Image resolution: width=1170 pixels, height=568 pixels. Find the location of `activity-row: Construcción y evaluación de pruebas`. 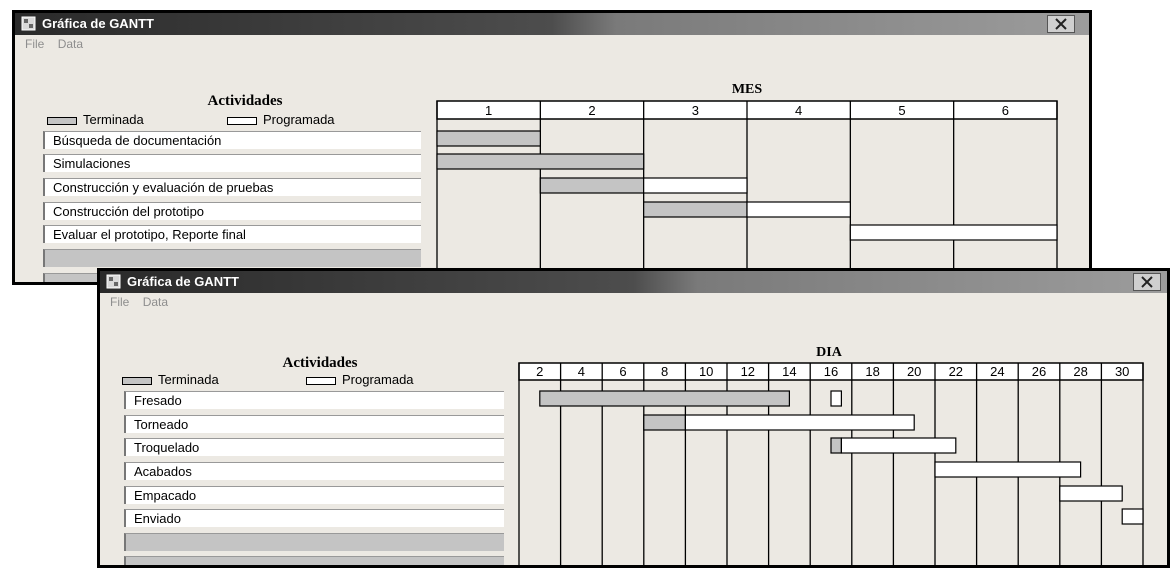

activity-row: Construcción y evaluación de pruebas is located at coordinates (232, 187).